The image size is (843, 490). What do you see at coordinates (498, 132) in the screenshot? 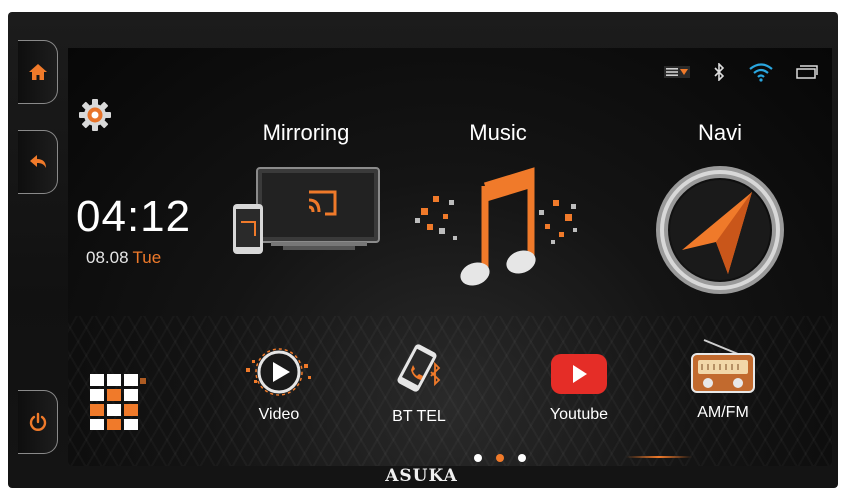
I see `app-music-label: Music` at bounding box center [498, 132].